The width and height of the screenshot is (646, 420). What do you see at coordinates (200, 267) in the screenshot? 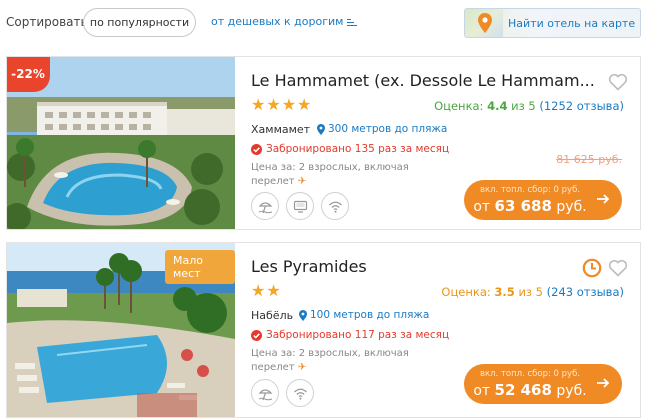
I see `few-rooms-badge: Мало мест` at bounding box center [200, 267].